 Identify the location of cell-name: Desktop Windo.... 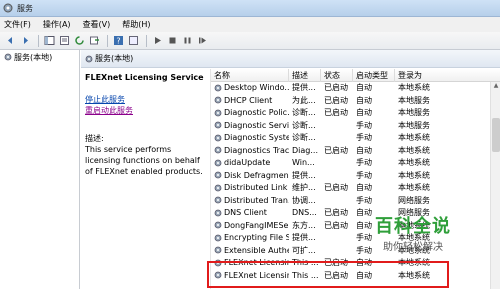
(250, 88).